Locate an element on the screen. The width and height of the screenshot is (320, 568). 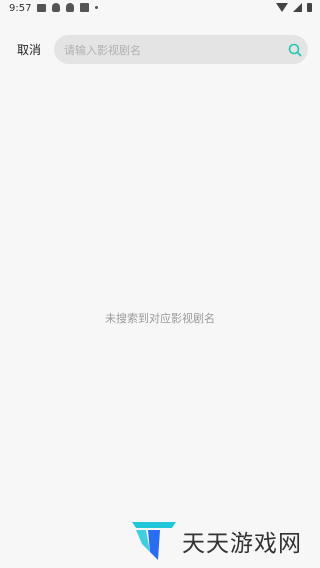
image-icon is located at coordinates (41, 7).